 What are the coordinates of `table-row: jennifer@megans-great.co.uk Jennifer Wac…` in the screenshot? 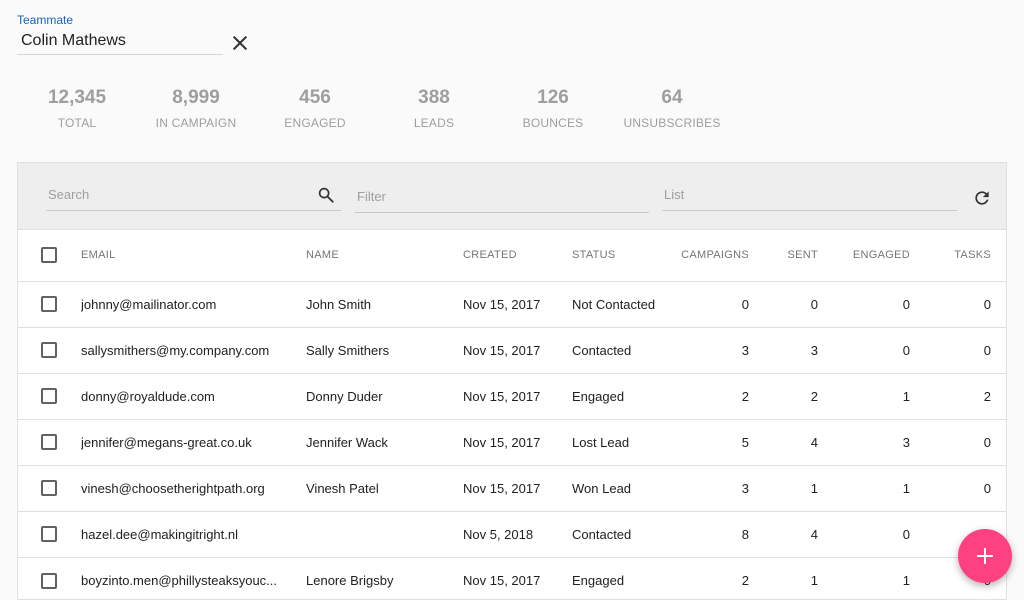 It's located at (512, 442).